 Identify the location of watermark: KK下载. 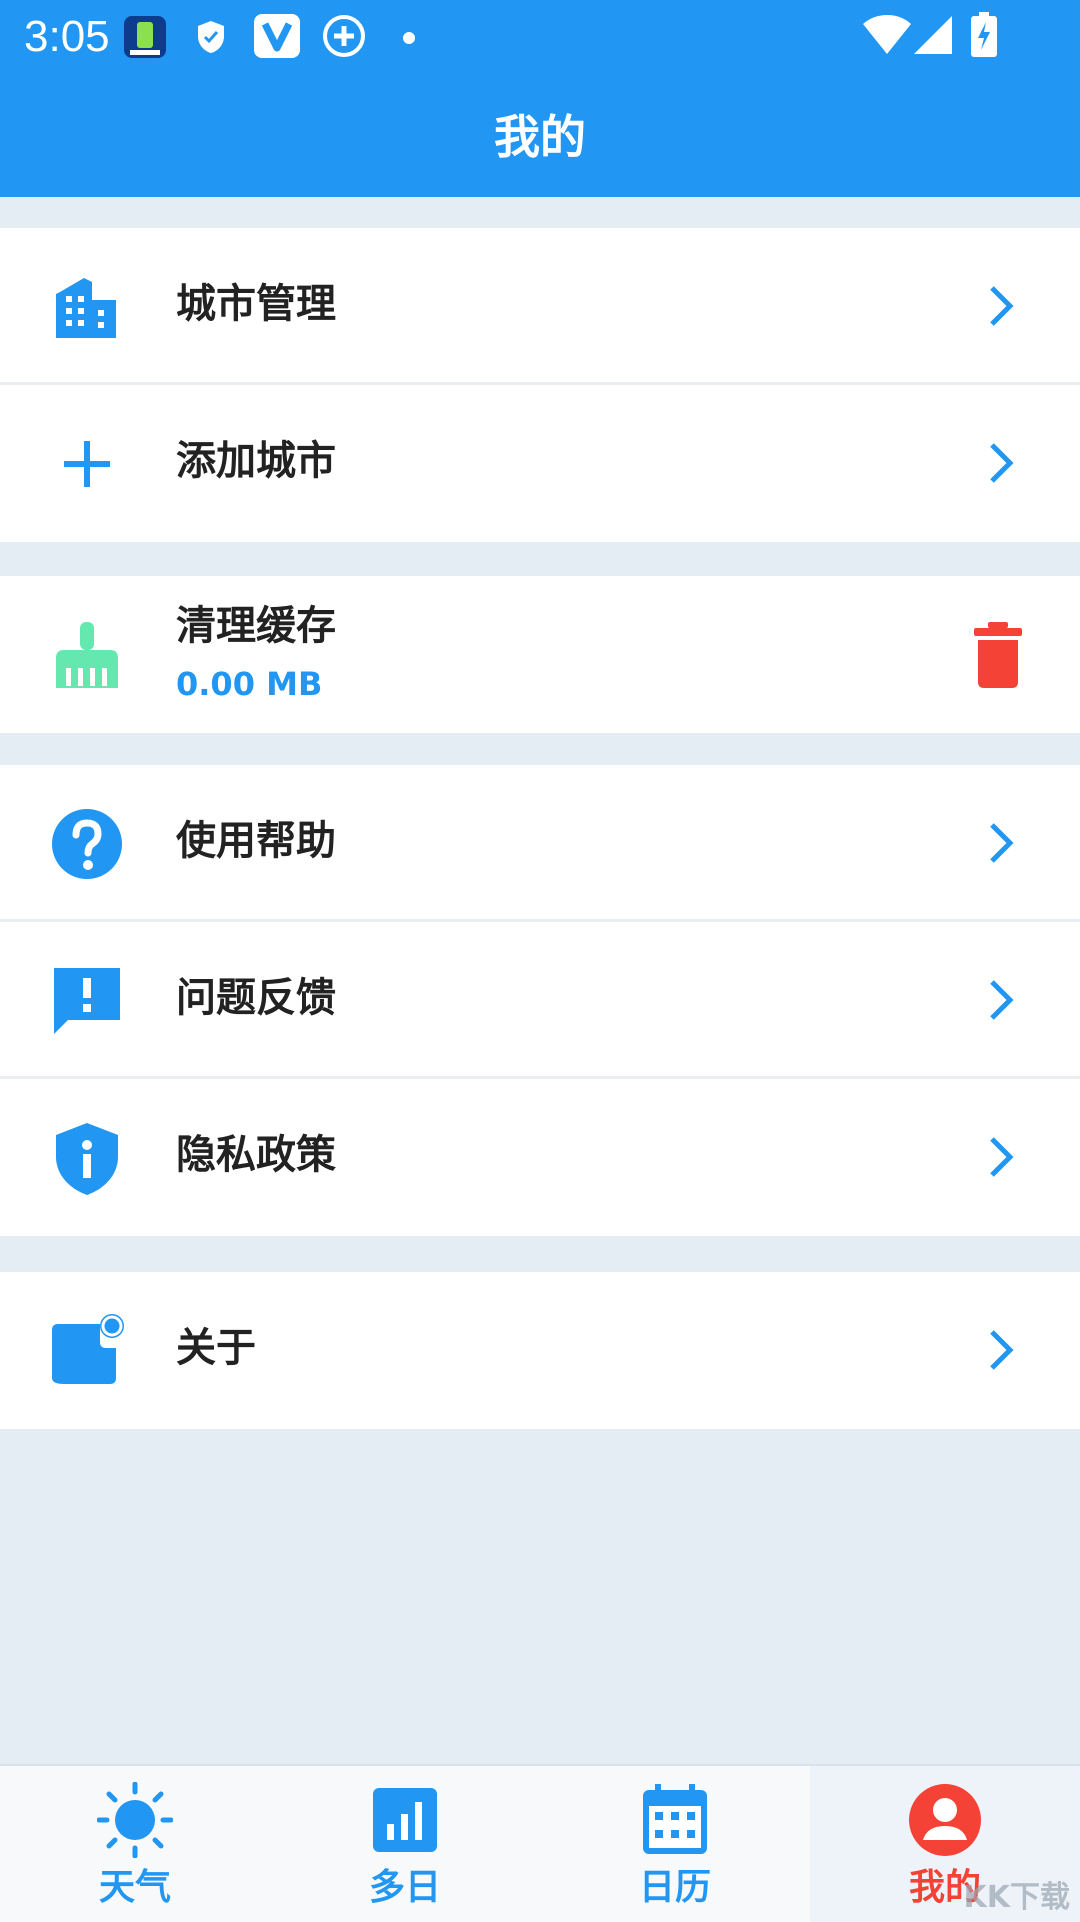
(1017, 1897).